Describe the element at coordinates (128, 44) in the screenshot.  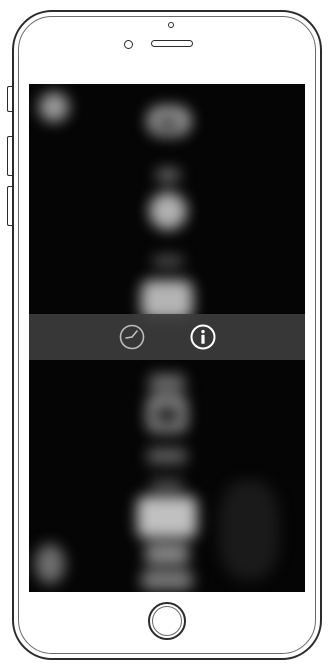
I see `front-camera` at that location.